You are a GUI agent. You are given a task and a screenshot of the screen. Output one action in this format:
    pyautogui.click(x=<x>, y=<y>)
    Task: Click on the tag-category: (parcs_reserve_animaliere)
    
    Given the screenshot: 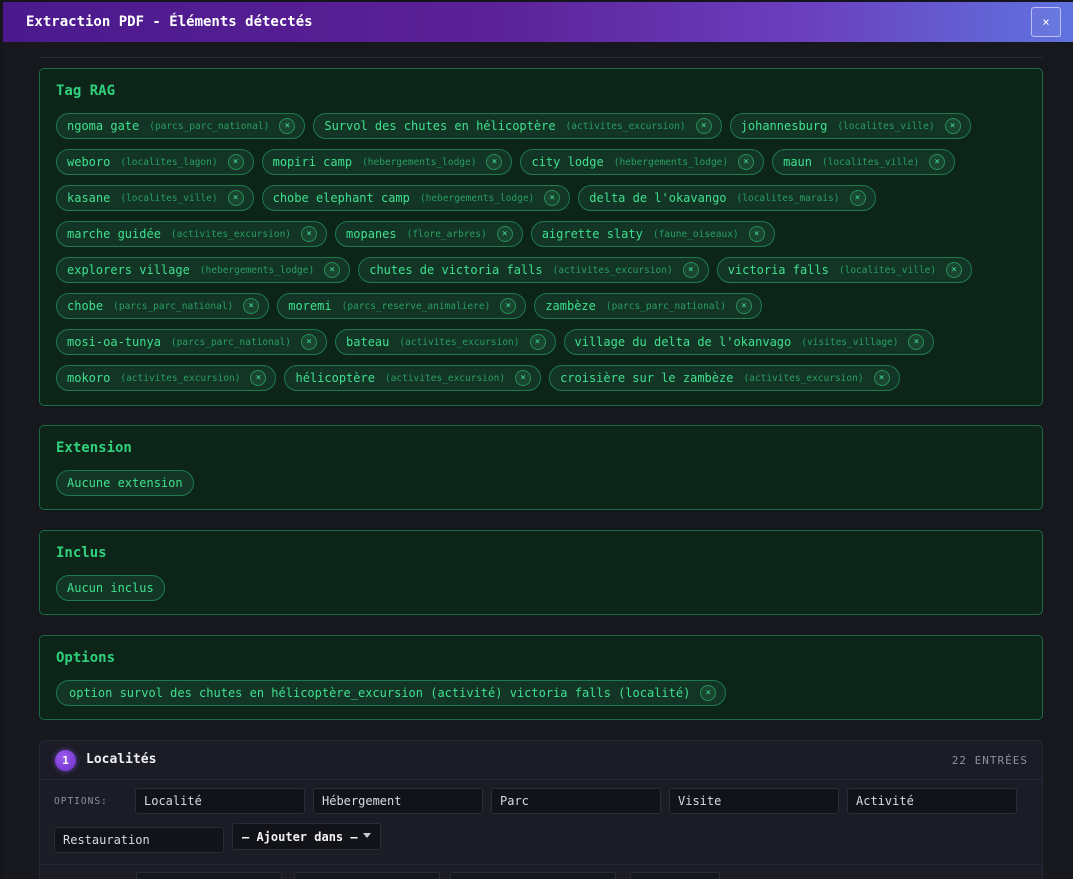 What is the action you would take?
    pyautogui.click(x=416, y=306)
    